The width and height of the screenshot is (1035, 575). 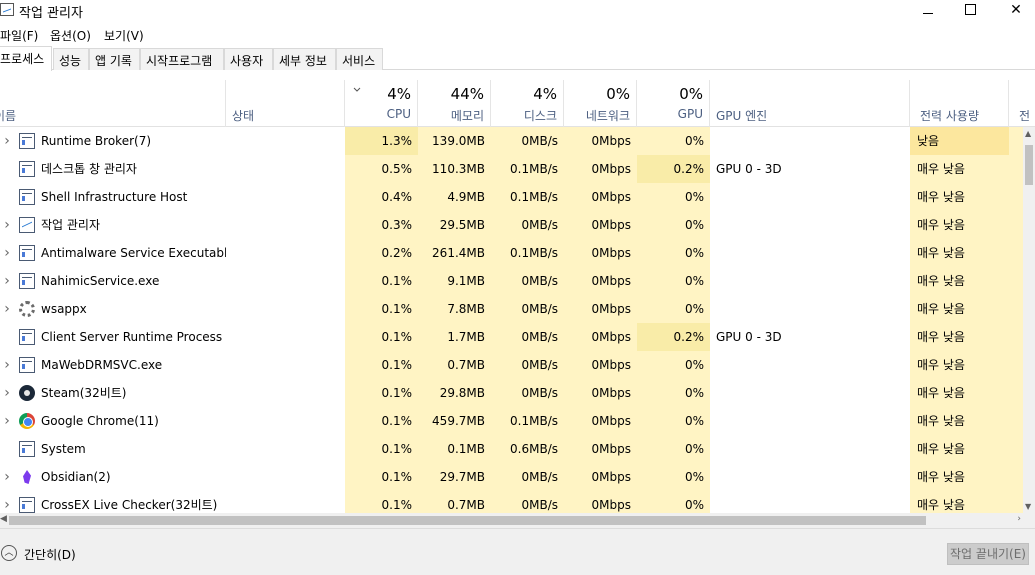 I want to click on vertical-scrollbar: ▲ ▼, so click(x=1029, y=320).